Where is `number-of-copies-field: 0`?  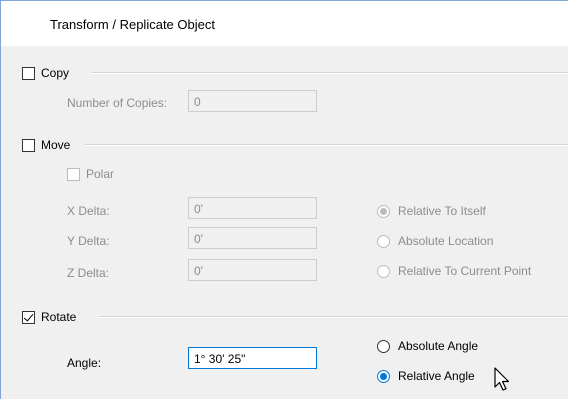
number-of-copies-field: 0 is located at coordinates (252, 101).